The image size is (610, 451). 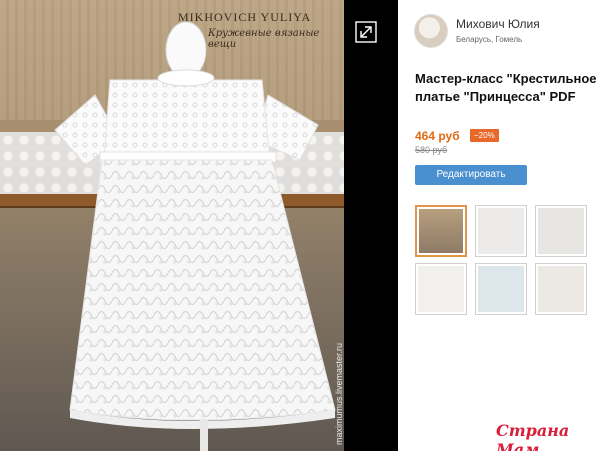 What do you see at coordinates (533, 436) in the screenshot?
I see `site-logo: Страна Мам` at bounding box center [533, 436].